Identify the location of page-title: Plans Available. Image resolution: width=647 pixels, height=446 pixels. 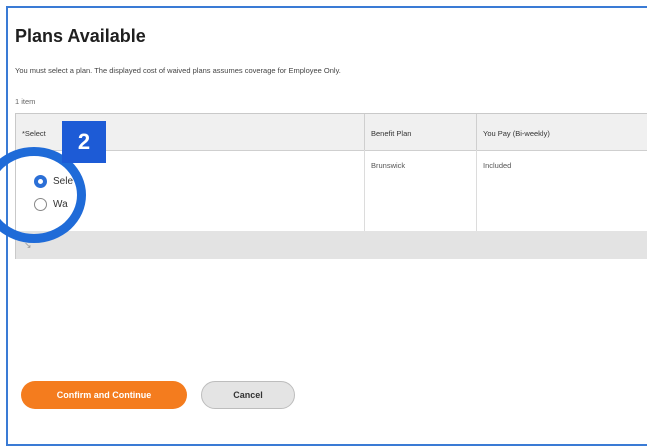
(80, 36).